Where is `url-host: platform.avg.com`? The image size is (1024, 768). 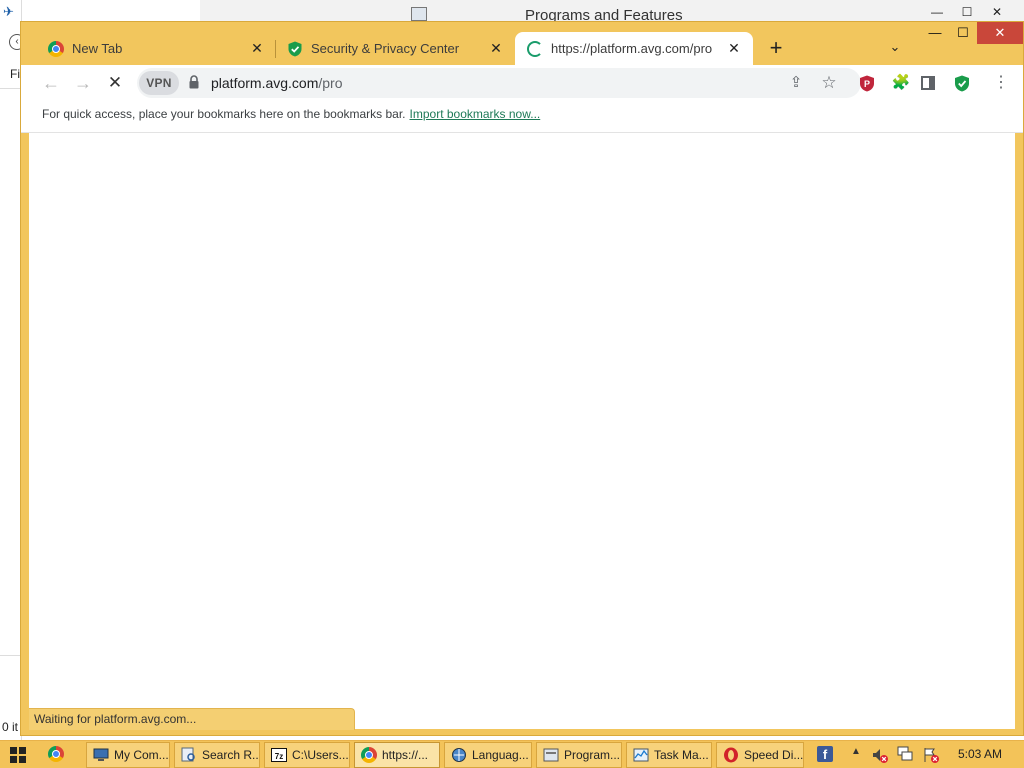 url-host: platform.avg.com is located at coordinates (265, 83).